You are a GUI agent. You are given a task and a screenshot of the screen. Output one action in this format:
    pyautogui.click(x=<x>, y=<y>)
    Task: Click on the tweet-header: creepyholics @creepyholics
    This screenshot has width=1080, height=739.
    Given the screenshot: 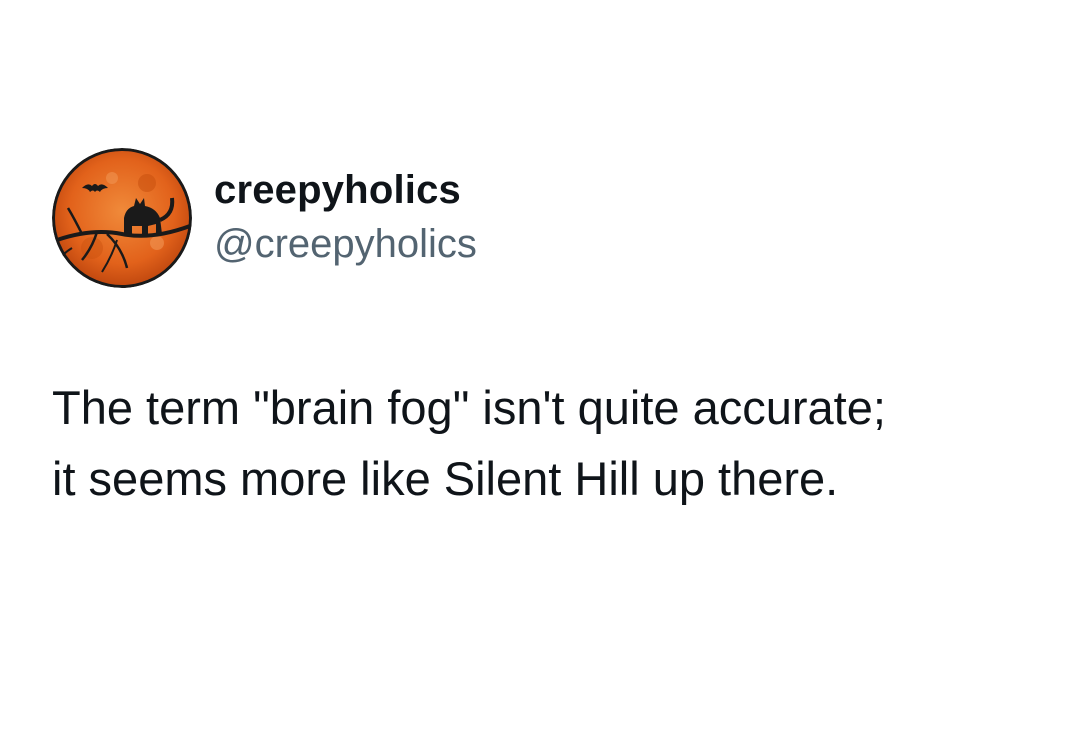 What is the action you would take?
    pyautogui.click(x=264, y=218)
    